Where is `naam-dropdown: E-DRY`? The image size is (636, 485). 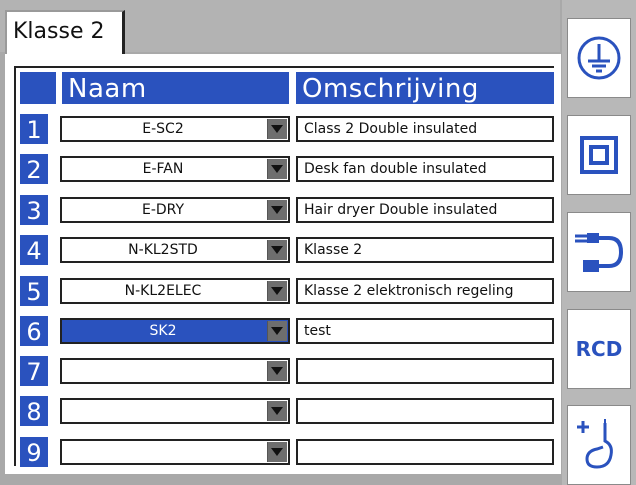
naam-dropdown: E-DRY is located at coordinates (175, 210).